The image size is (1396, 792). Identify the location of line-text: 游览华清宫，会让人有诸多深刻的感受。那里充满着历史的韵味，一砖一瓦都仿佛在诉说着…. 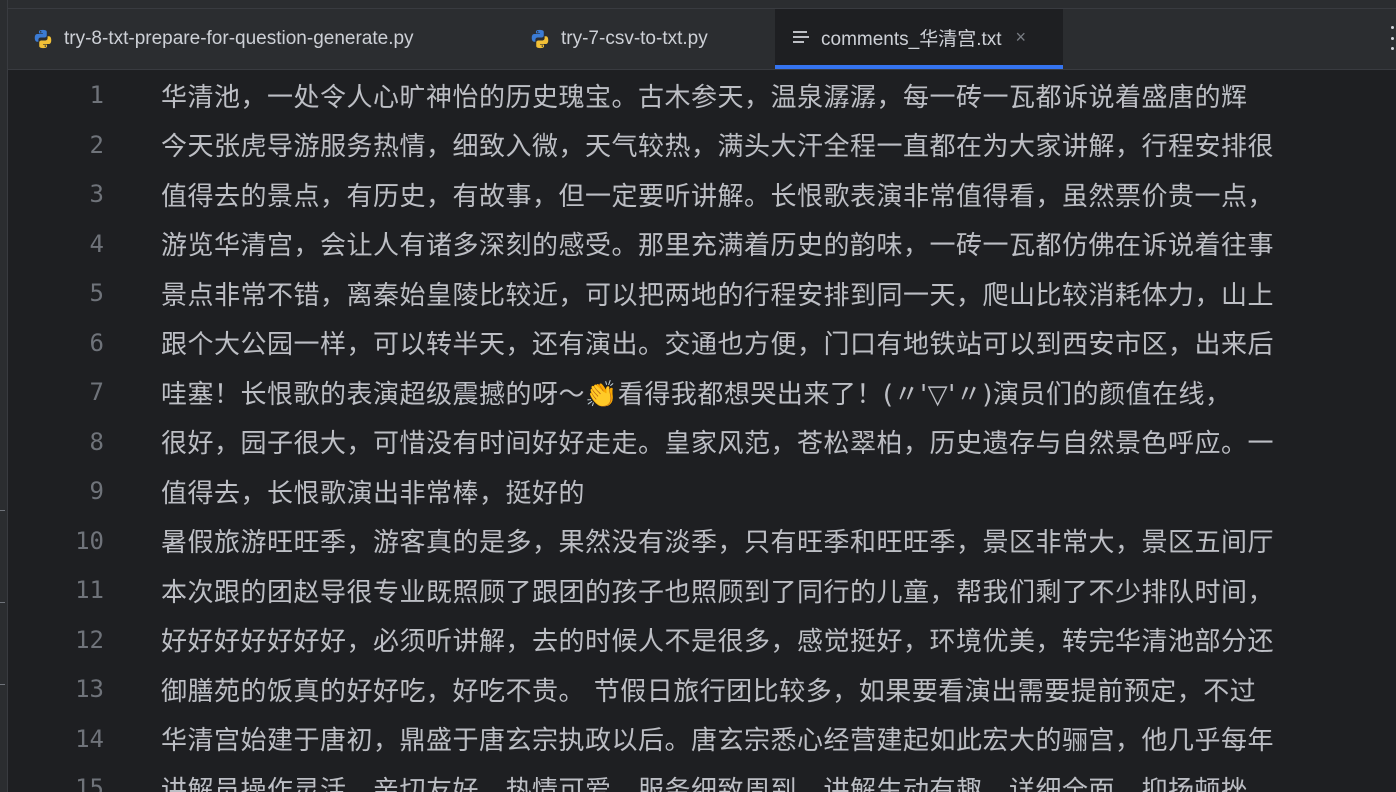
(717, 243).